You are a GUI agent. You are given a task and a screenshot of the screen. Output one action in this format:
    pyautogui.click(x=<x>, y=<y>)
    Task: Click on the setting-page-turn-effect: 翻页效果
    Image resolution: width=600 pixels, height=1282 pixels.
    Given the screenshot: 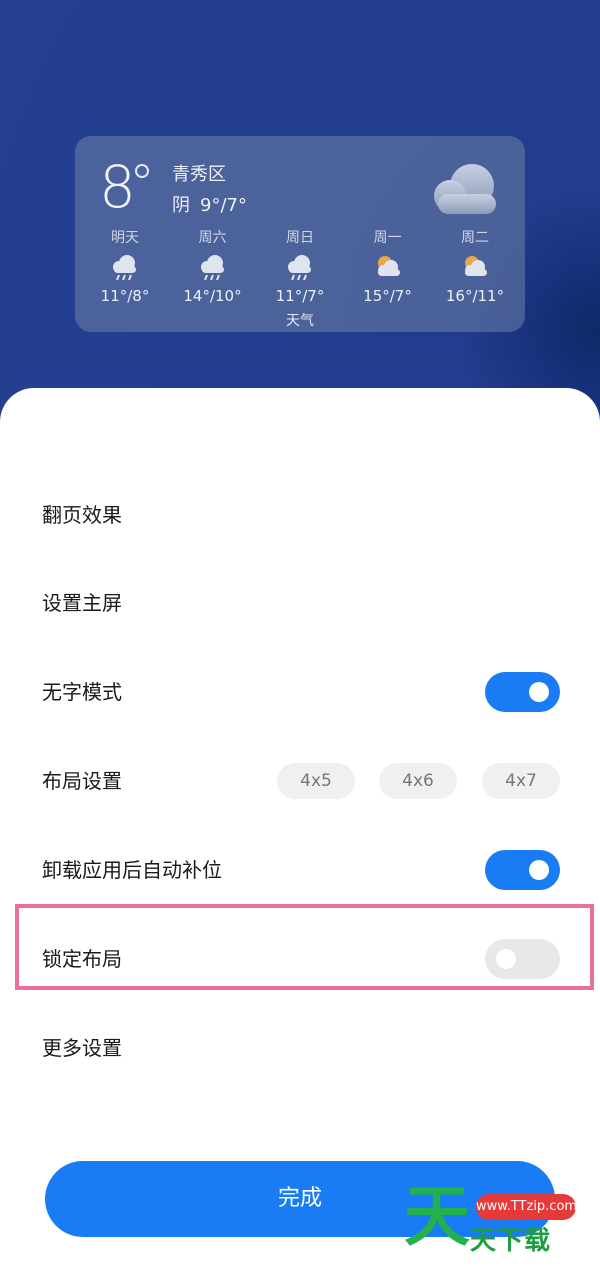 What is the action you would take?
    pyautogui.click(x=300, y=515)
    